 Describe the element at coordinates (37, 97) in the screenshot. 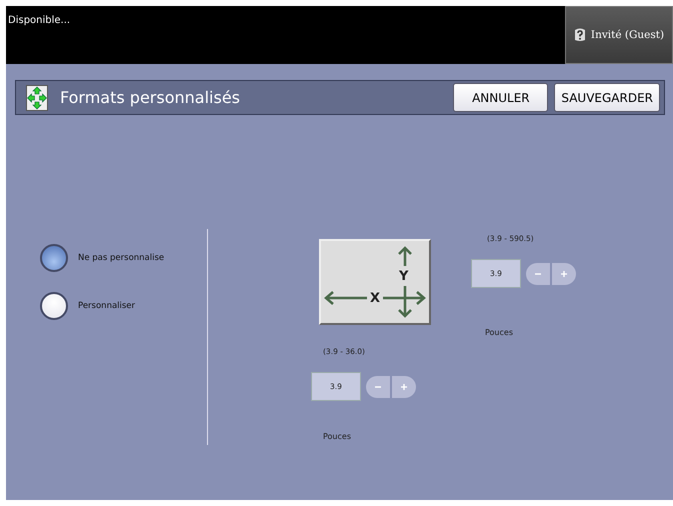

I see `arrows-icon` at that location.